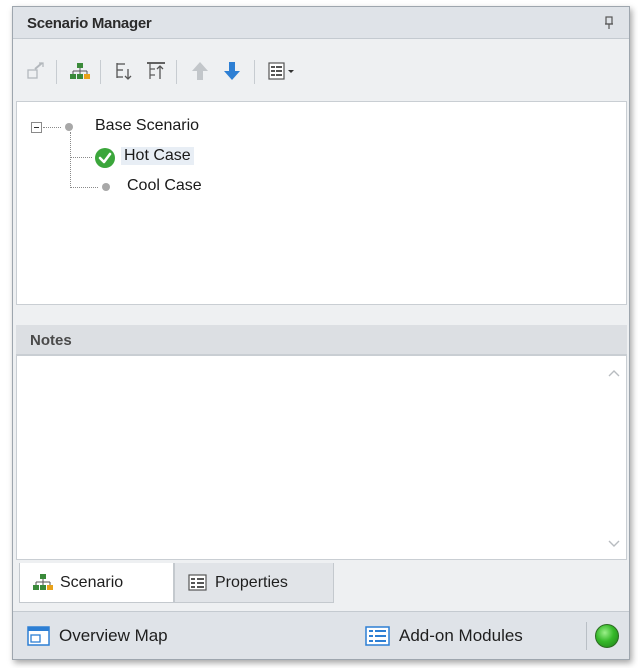  What do you see at coordinates (586, 636) in the screenshot?
I see `status-separator` at bounding box center [586, 636].